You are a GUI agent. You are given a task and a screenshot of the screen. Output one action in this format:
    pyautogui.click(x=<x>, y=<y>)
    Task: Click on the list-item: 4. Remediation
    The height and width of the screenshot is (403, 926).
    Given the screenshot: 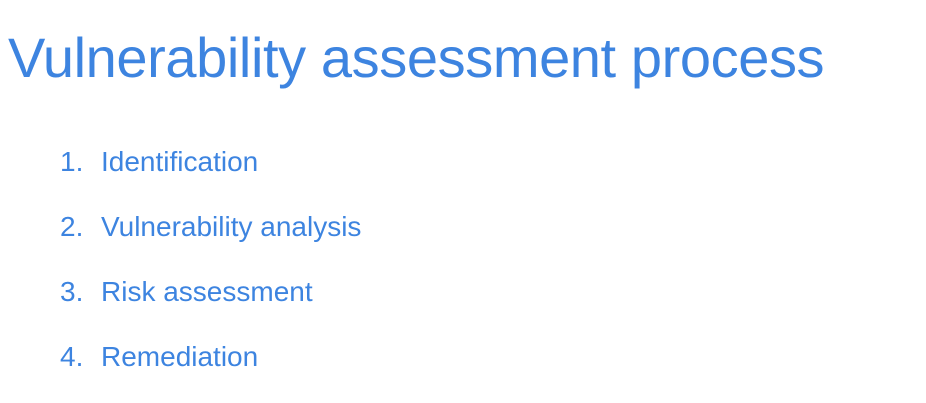 What is the action you would take?
    pyautogui.click(x=210, y=367)
    